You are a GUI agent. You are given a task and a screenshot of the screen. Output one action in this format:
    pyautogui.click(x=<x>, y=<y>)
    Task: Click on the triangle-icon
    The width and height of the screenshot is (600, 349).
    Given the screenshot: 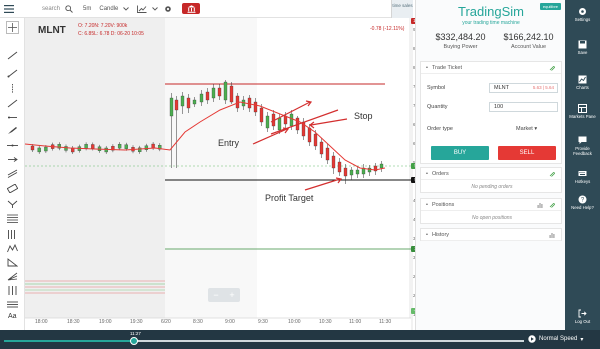 What is the action you would take?
    pyautogui.click(x=12, y=262)
    